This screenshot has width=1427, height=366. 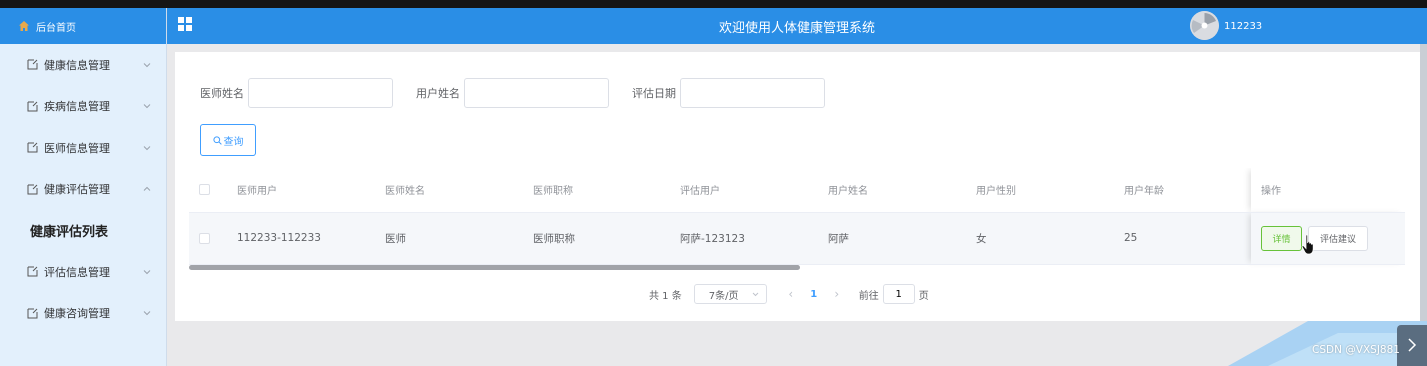 I want to click on cell-user-name: 阿萨, so click(x=892, y=238).